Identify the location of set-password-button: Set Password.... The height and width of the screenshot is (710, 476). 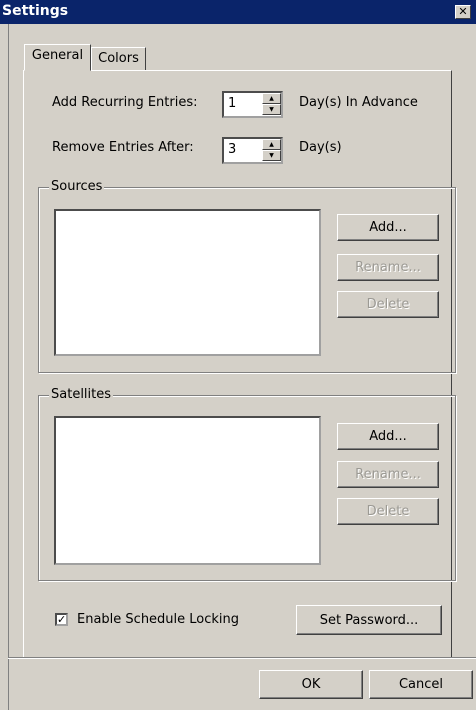
(369, 620).